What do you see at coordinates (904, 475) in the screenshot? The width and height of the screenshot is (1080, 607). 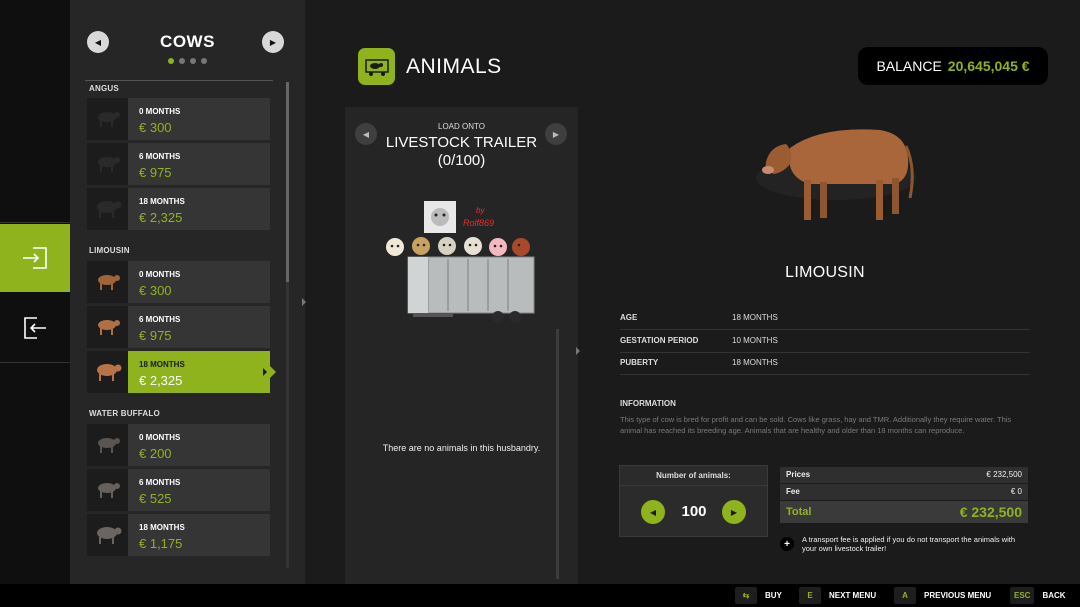 I see `price-row-prices: Prices € 232,500` at bounding box center [904, 475].